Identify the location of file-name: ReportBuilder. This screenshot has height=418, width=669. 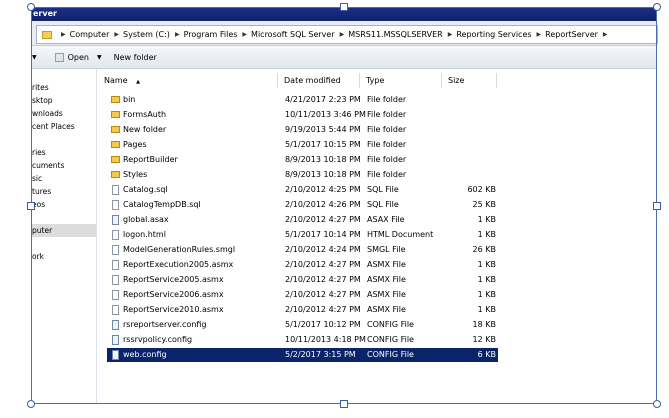
(150, 159).